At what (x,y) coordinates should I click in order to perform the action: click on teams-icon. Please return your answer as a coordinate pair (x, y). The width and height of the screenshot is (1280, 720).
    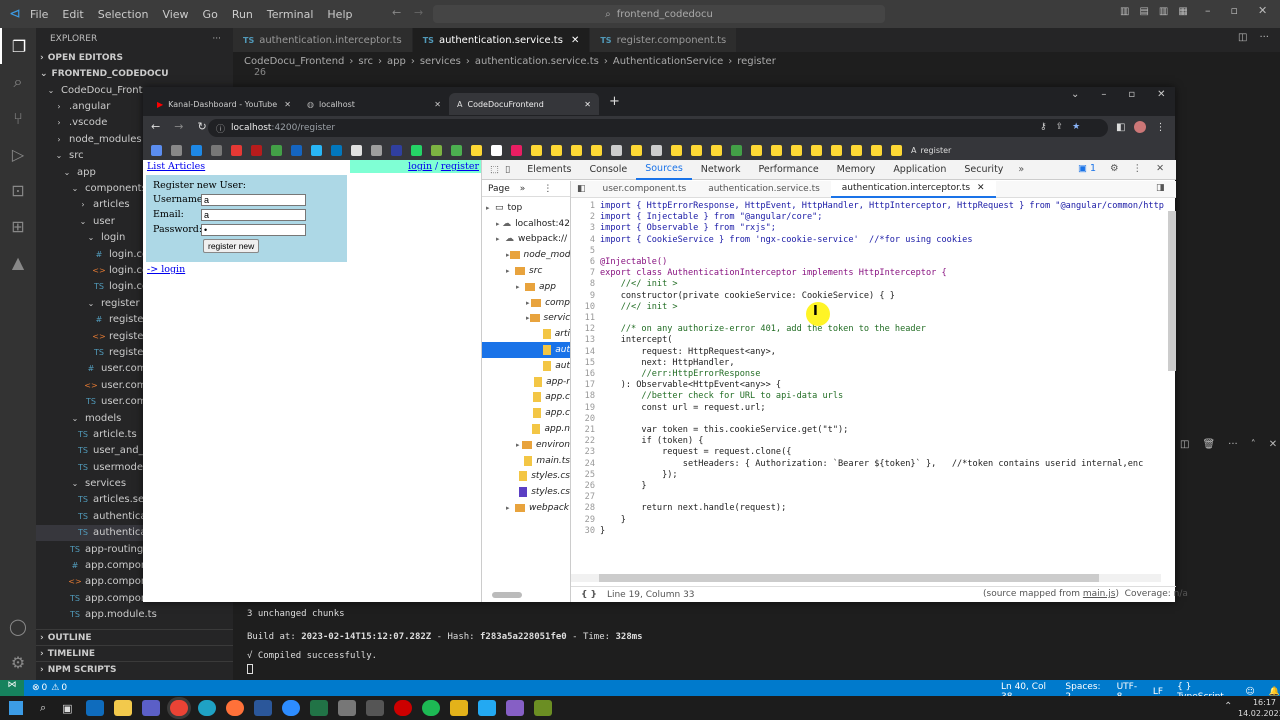
    Looking at the image, I should click on (150, 708).